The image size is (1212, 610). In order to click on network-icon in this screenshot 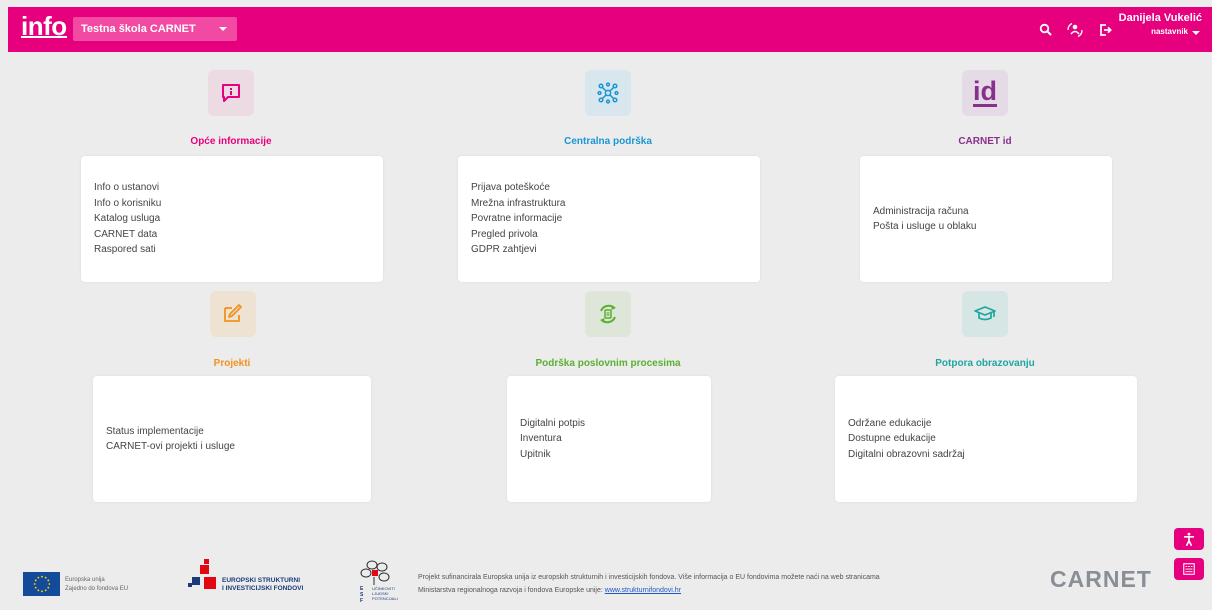, I will do `click(608, 93)`.